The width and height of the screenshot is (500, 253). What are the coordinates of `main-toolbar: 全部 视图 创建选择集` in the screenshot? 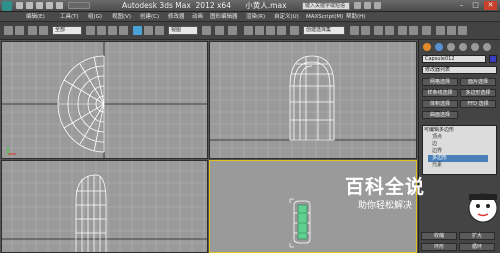 It's located at (250, 31).